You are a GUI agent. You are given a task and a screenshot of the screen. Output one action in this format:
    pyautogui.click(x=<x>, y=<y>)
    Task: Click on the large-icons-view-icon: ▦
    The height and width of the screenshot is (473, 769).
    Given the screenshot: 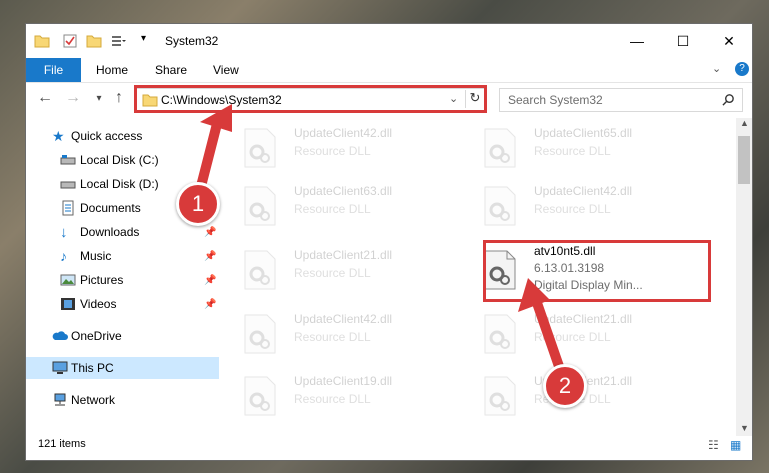 What is the action you would take?
    pyautogui.click(x=735, y=445)
    